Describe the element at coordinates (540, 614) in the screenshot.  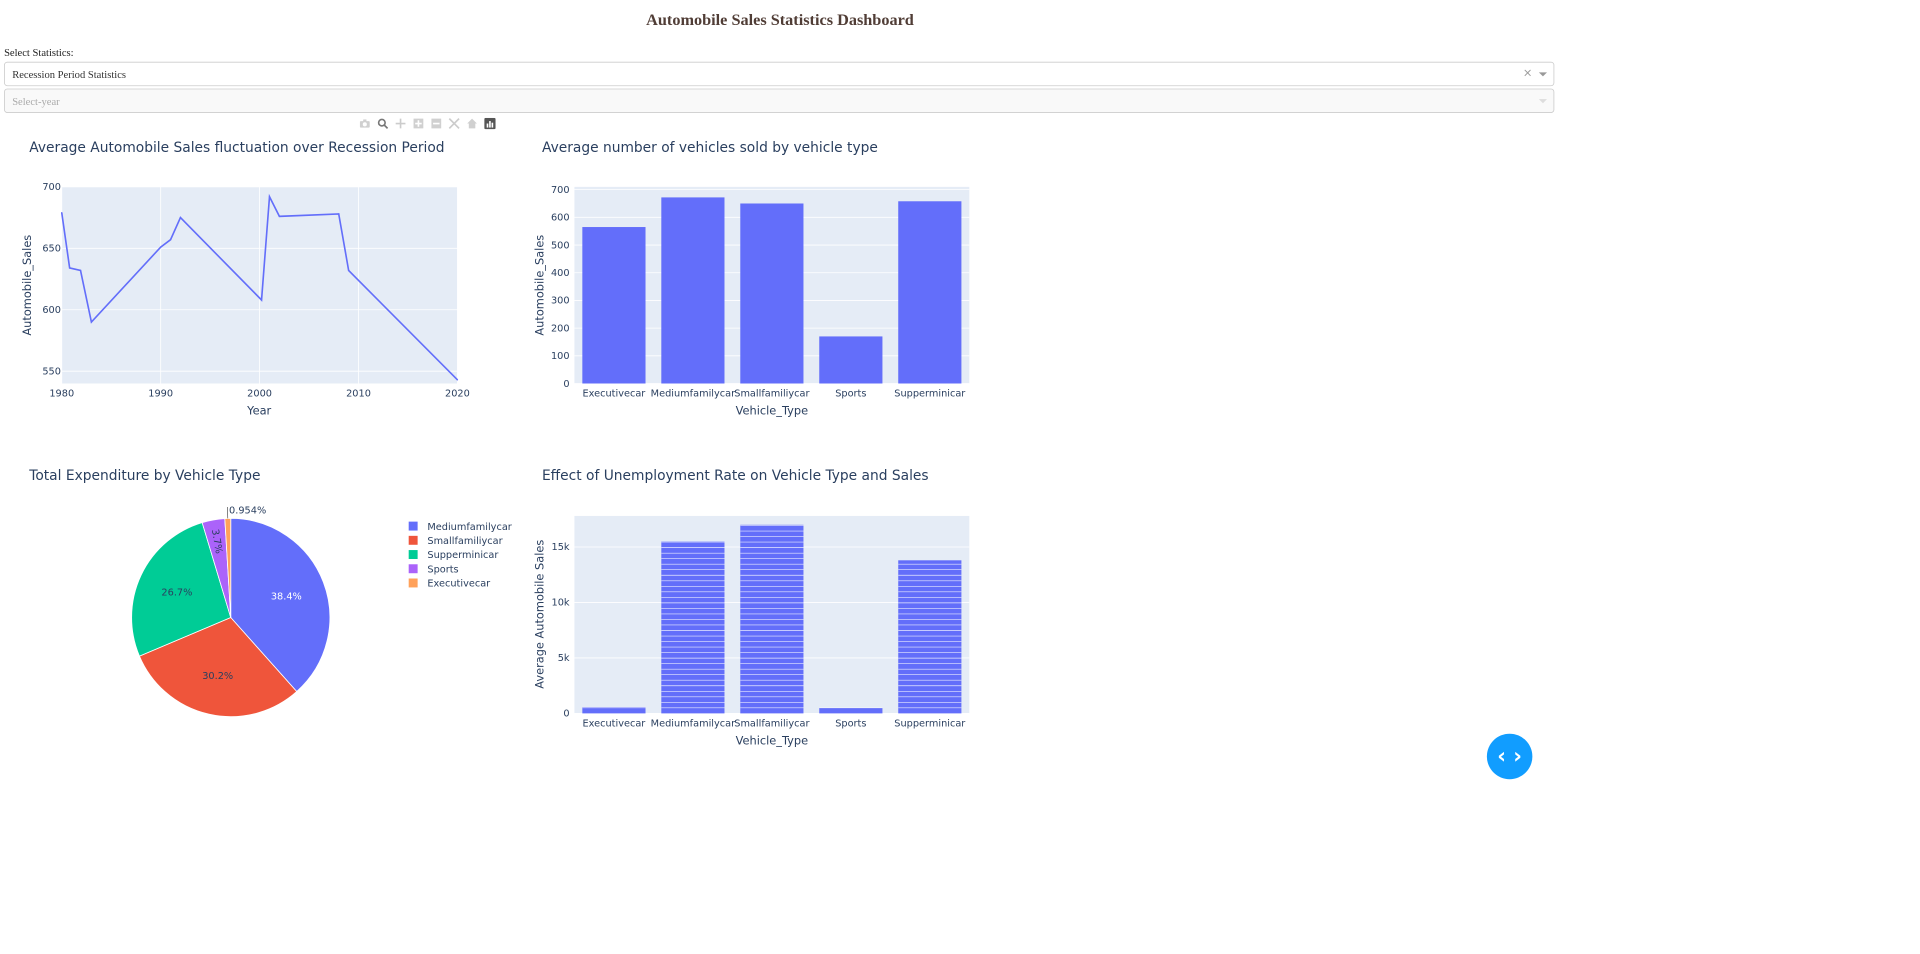
I see `y-axis-label: Average Automobile Sales` at that location.